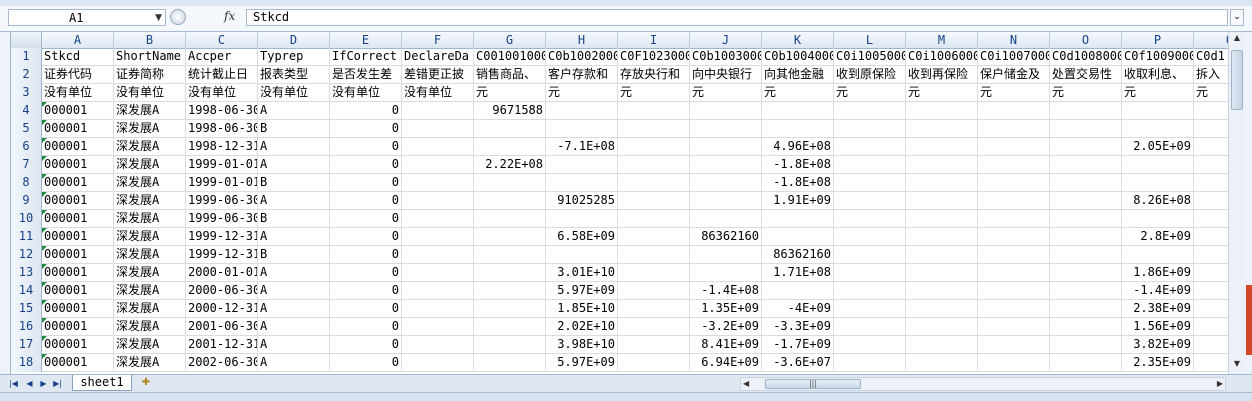 Image resolution: width=1252 pixels, height=401 pixels. I want to click on cell-P10, so click(1158, 218).